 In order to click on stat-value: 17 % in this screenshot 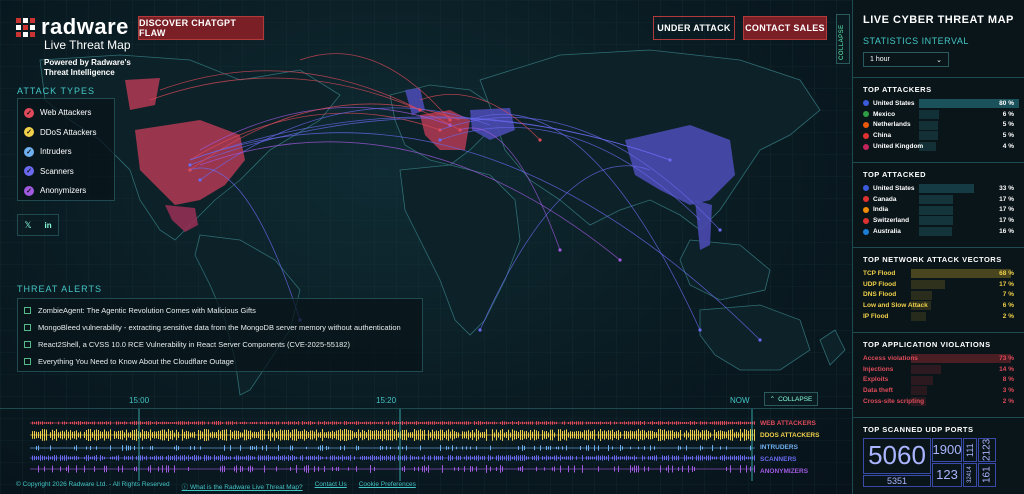, I will do `click(1006, 221)`.